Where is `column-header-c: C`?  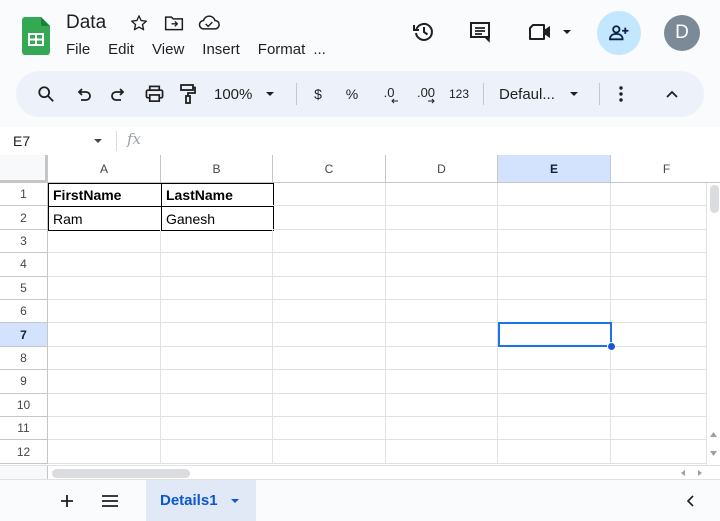
column-header-c: C is located at coordinates (329, 169).